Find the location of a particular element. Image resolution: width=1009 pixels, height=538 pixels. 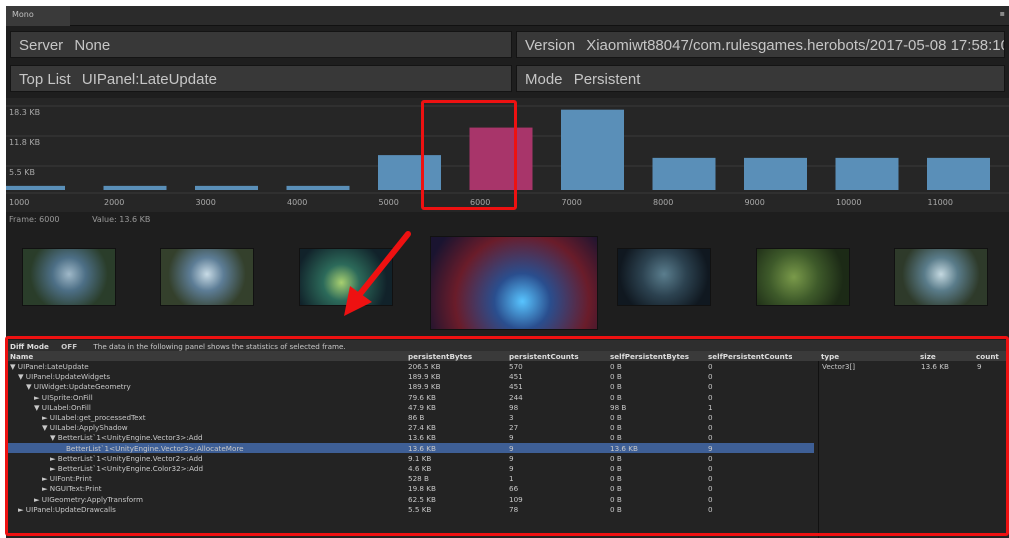

mode-value: Persistent is located at coordinates (607, 79).